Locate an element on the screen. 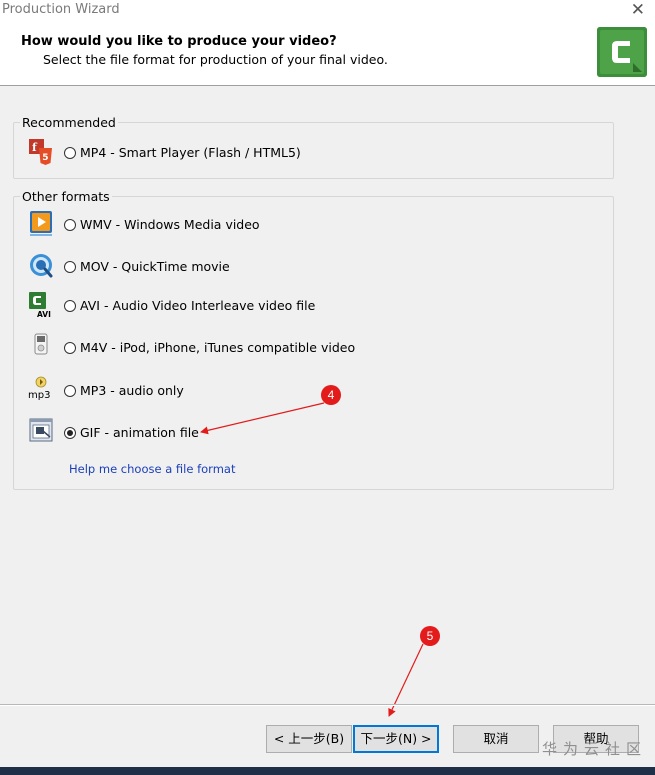 This screenshot has height=775, width=655. option-mp3: mp3 MP3 - audio only is located at coordinates (303, 392).